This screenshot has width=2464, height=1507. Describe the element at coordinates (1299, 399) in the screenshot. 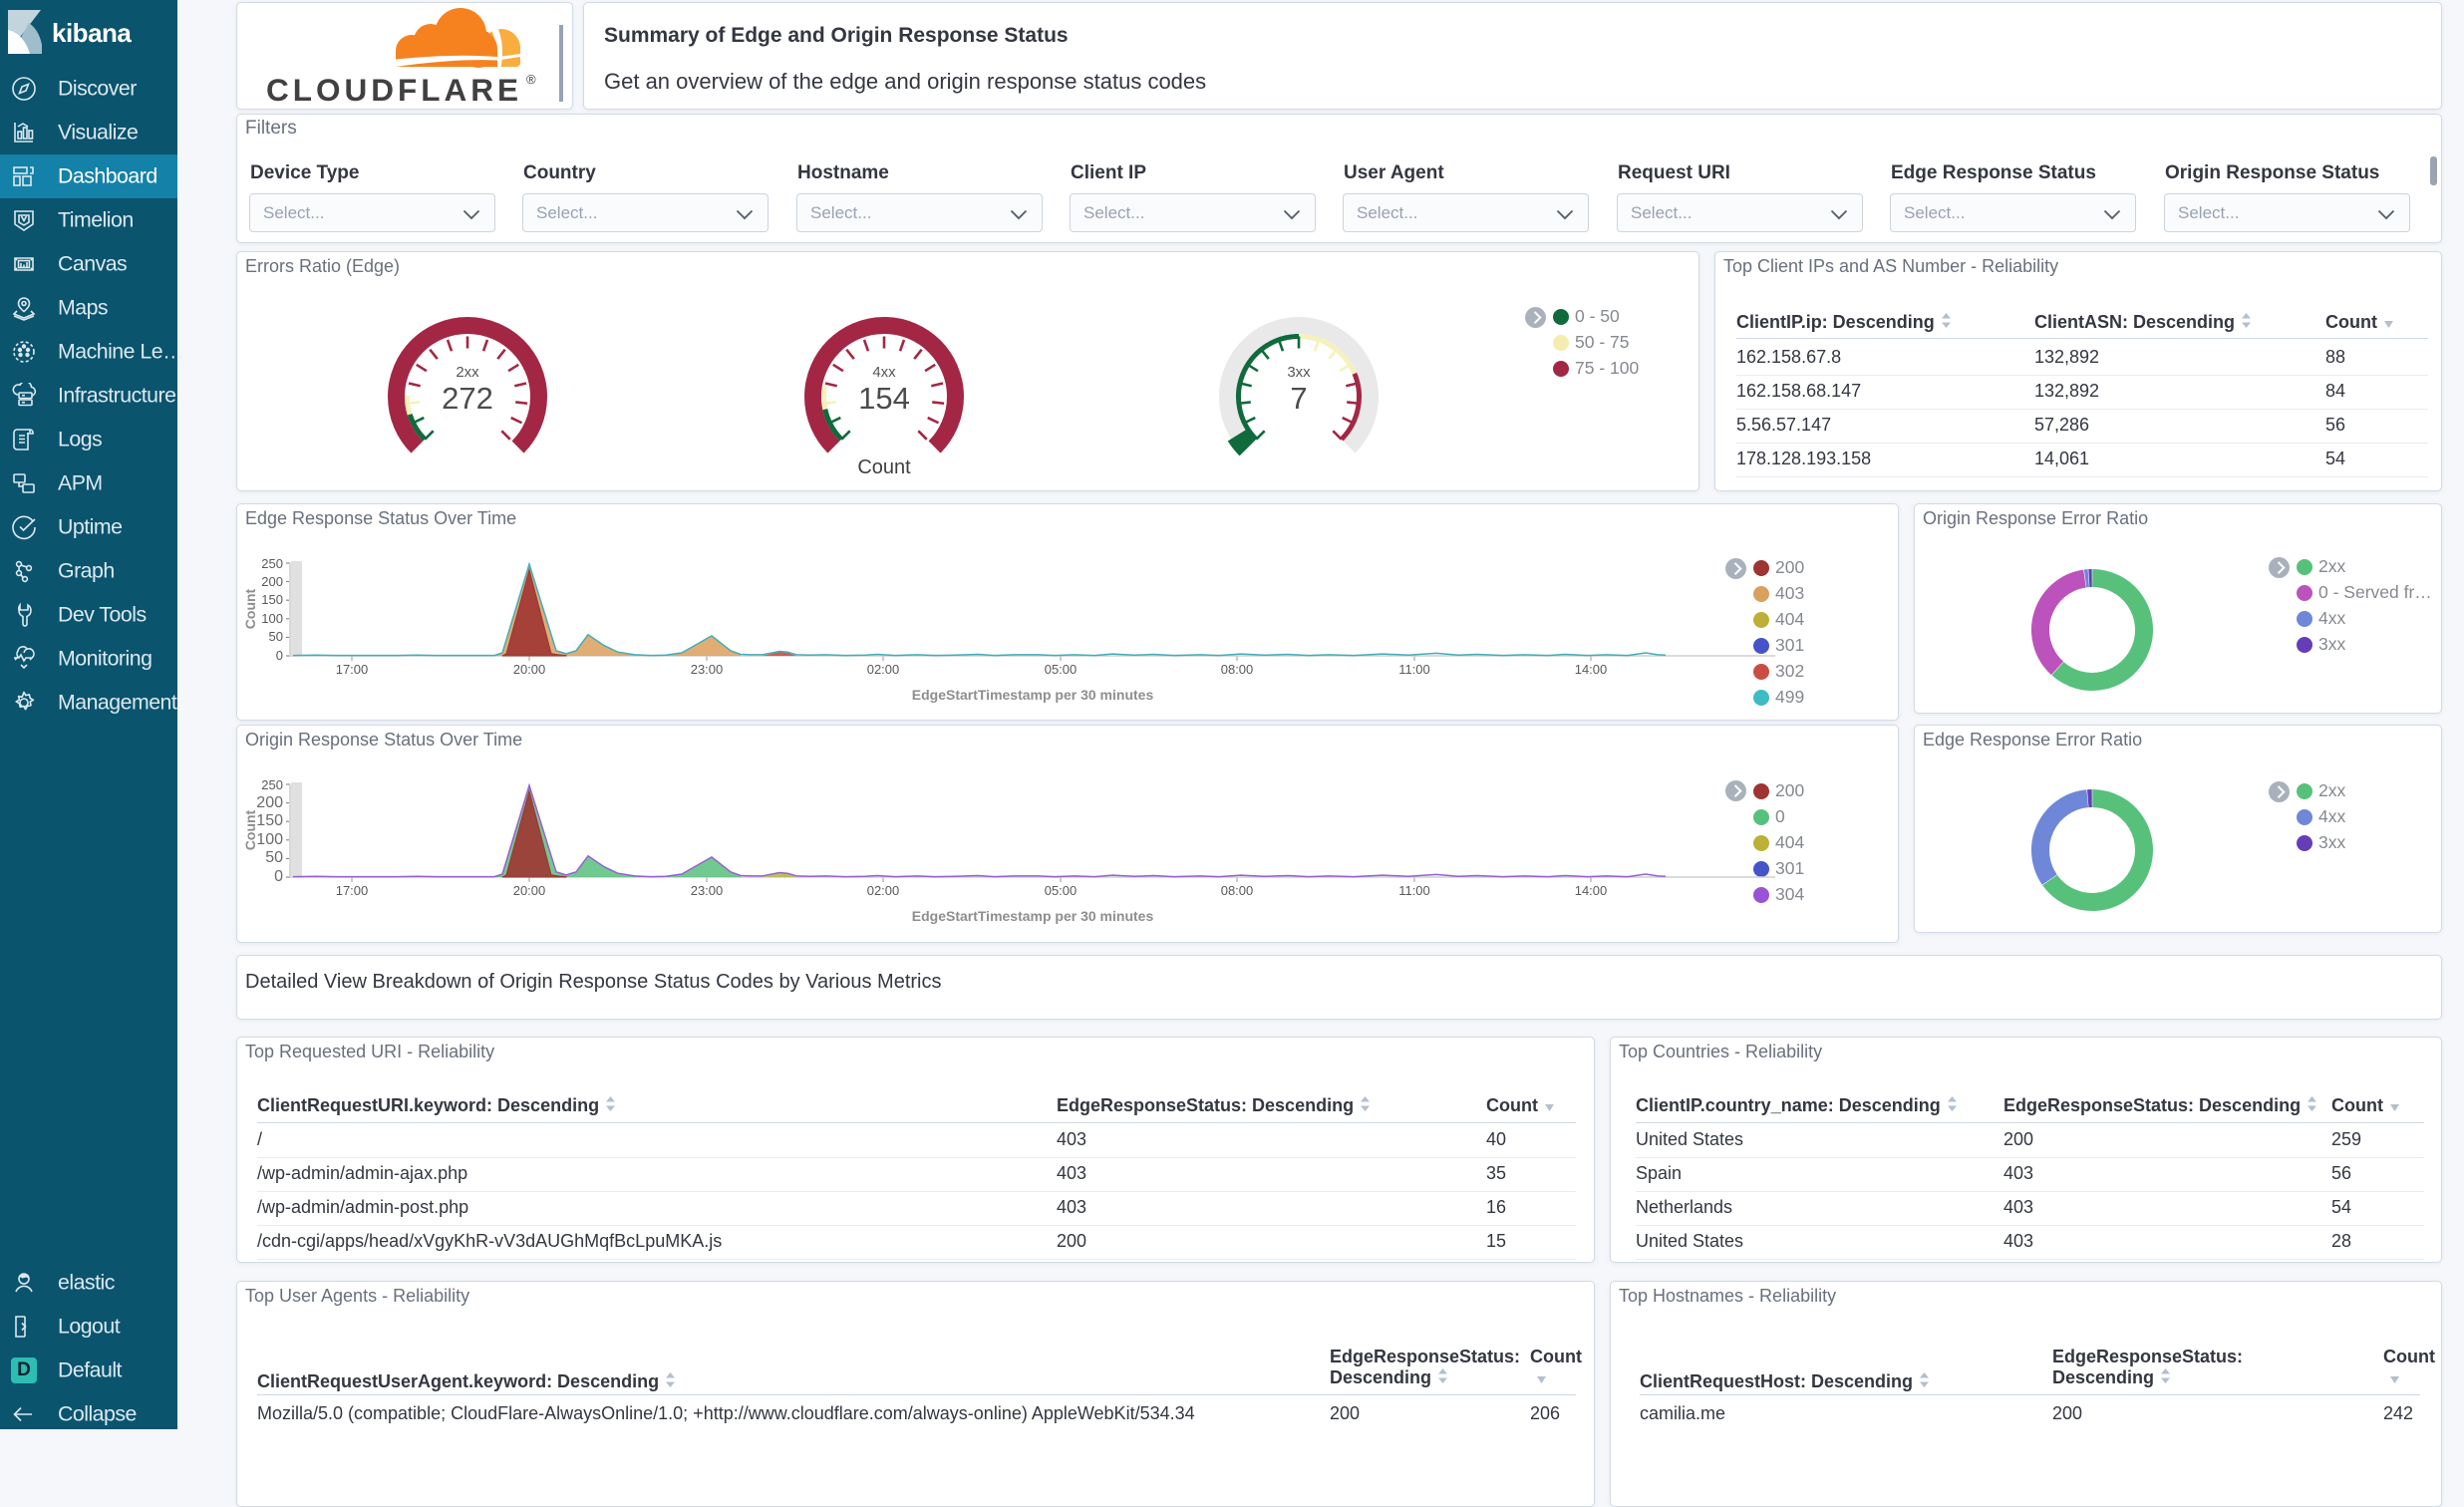

I see `svg-text: 7` at that location.